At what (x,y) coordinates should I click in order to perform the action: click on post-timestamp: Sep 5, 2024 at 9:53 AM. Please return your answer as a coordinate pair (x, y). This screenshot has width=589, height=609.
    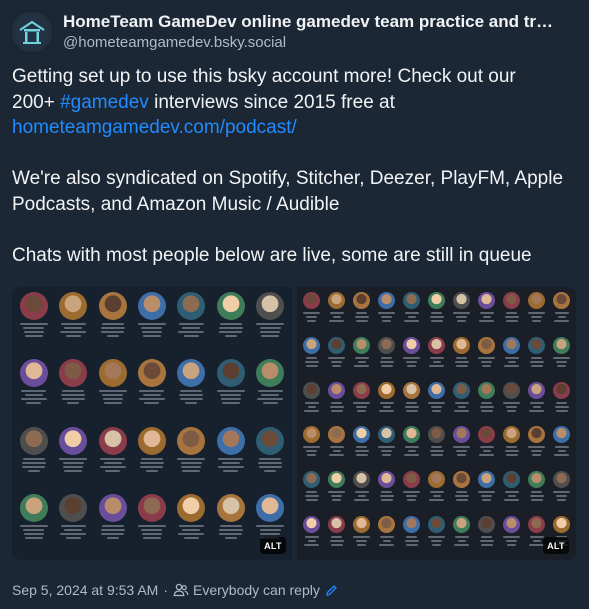
    Looking at the image, I should click on (85, 590).